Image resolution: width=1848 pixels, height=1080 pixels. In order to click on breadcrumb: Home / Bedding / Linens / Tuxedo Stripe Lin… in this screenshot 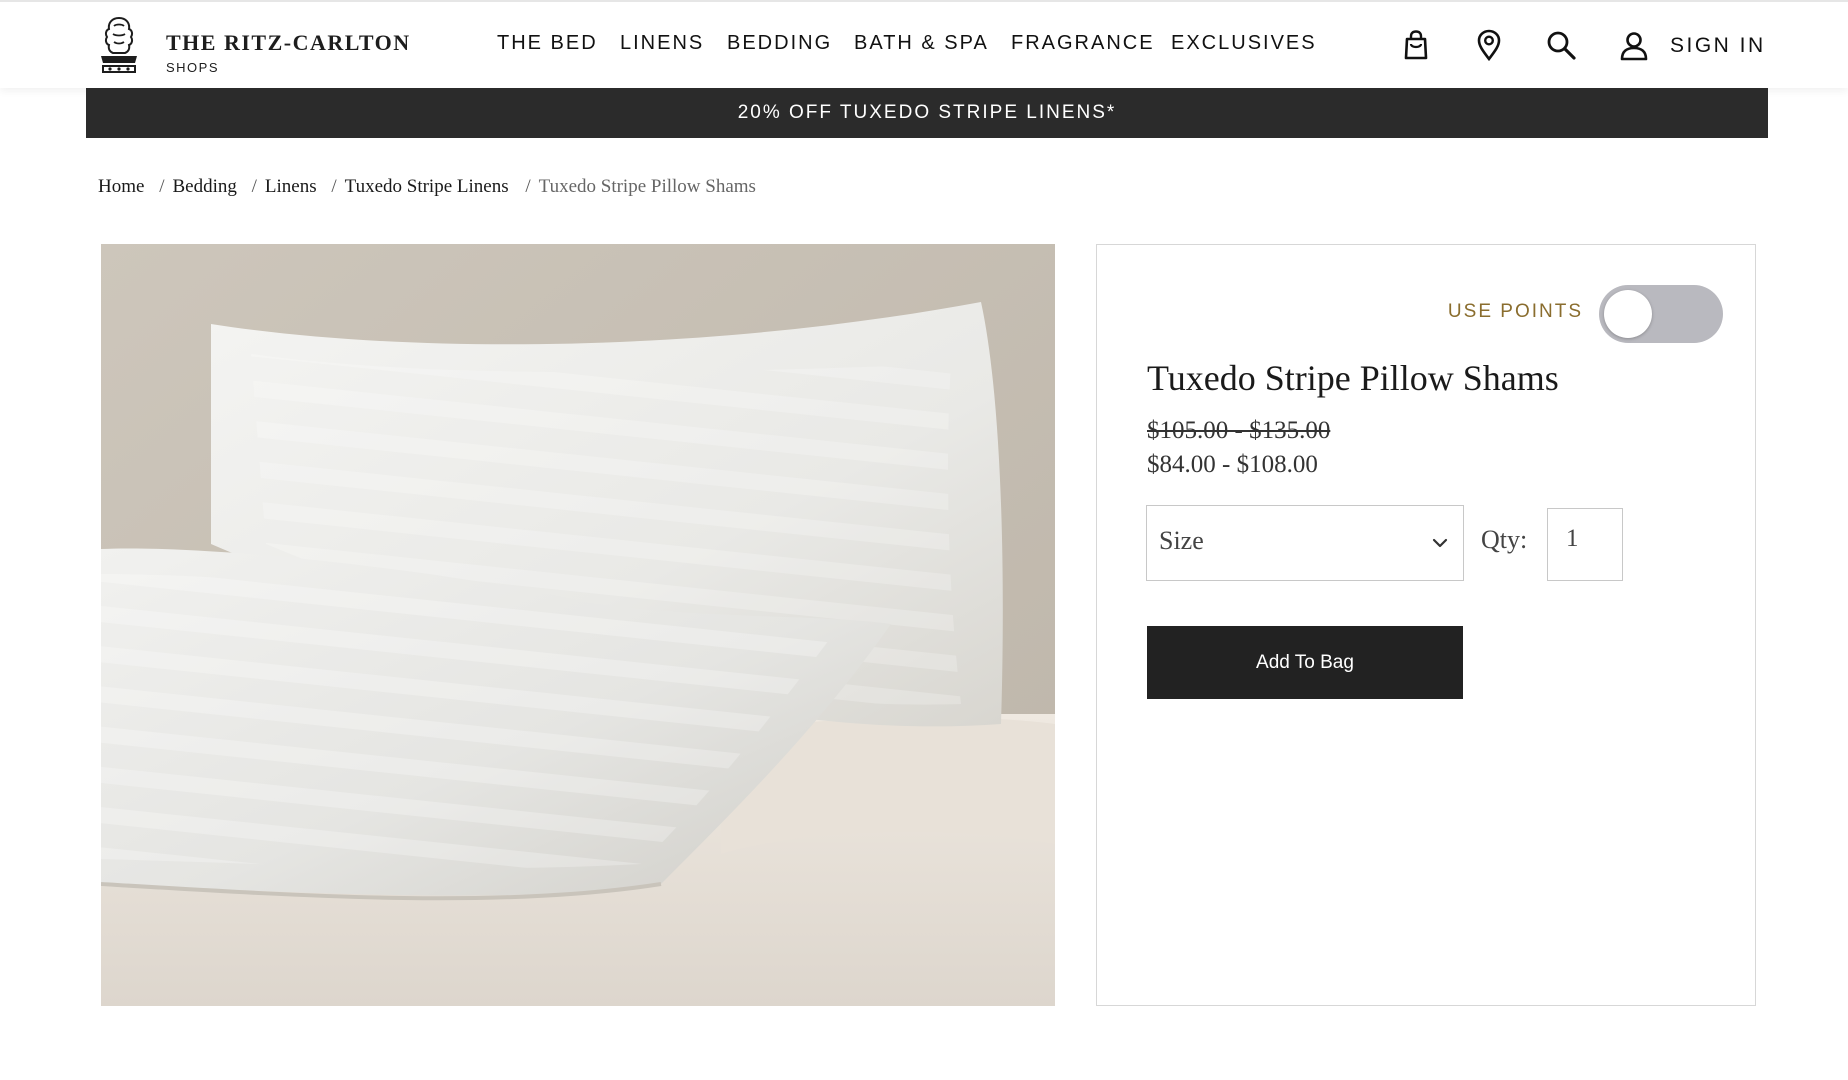, I will do `click(427, 187)`.